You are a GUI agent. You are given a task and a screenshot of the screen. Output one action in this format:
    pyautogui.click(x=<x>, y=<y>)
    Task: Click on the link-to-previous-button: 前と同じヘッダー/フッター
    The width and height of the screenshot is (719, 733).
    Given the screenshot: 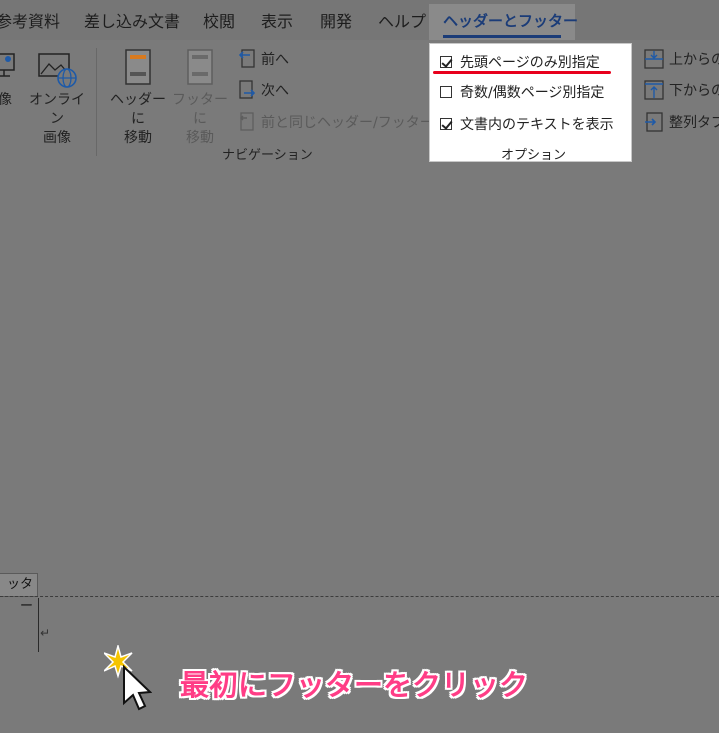 What is the action you would take?
    pyautogui.click(x=336, y=122)
    